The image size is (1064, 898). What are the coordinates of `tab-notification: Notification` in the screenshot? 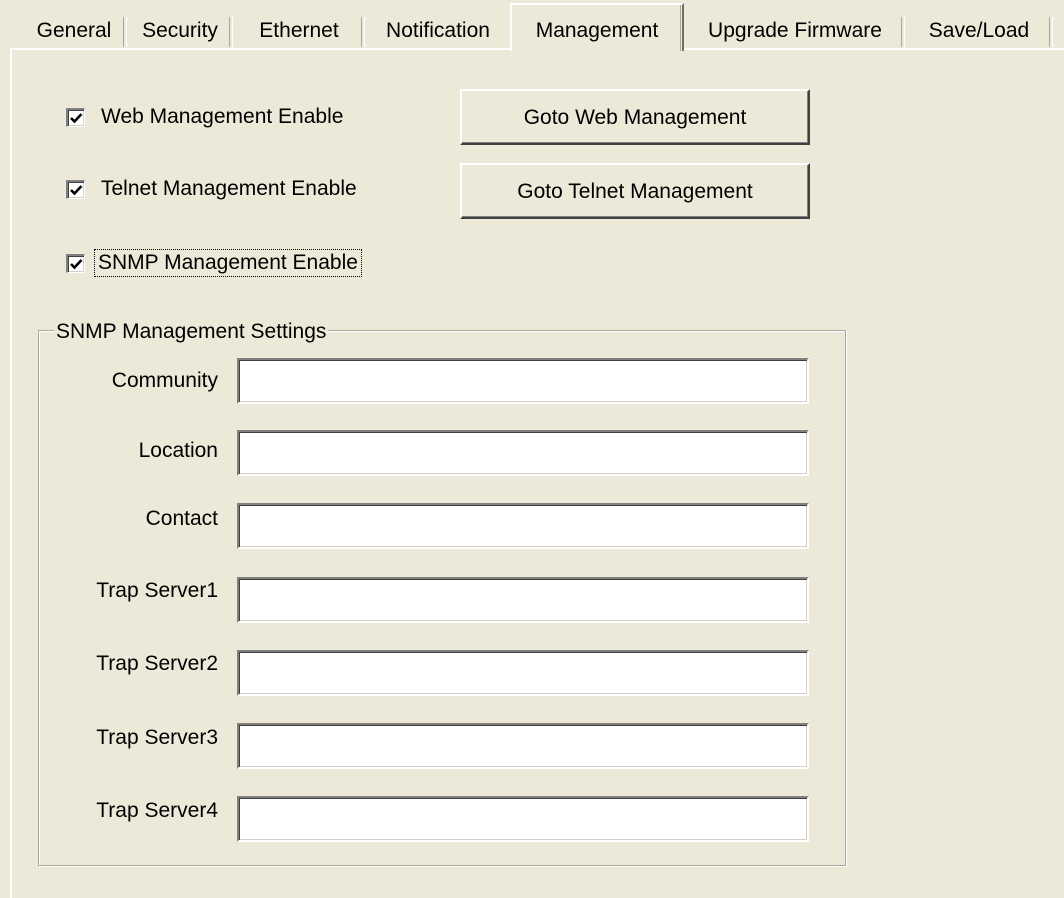 It's located at (438, 31).